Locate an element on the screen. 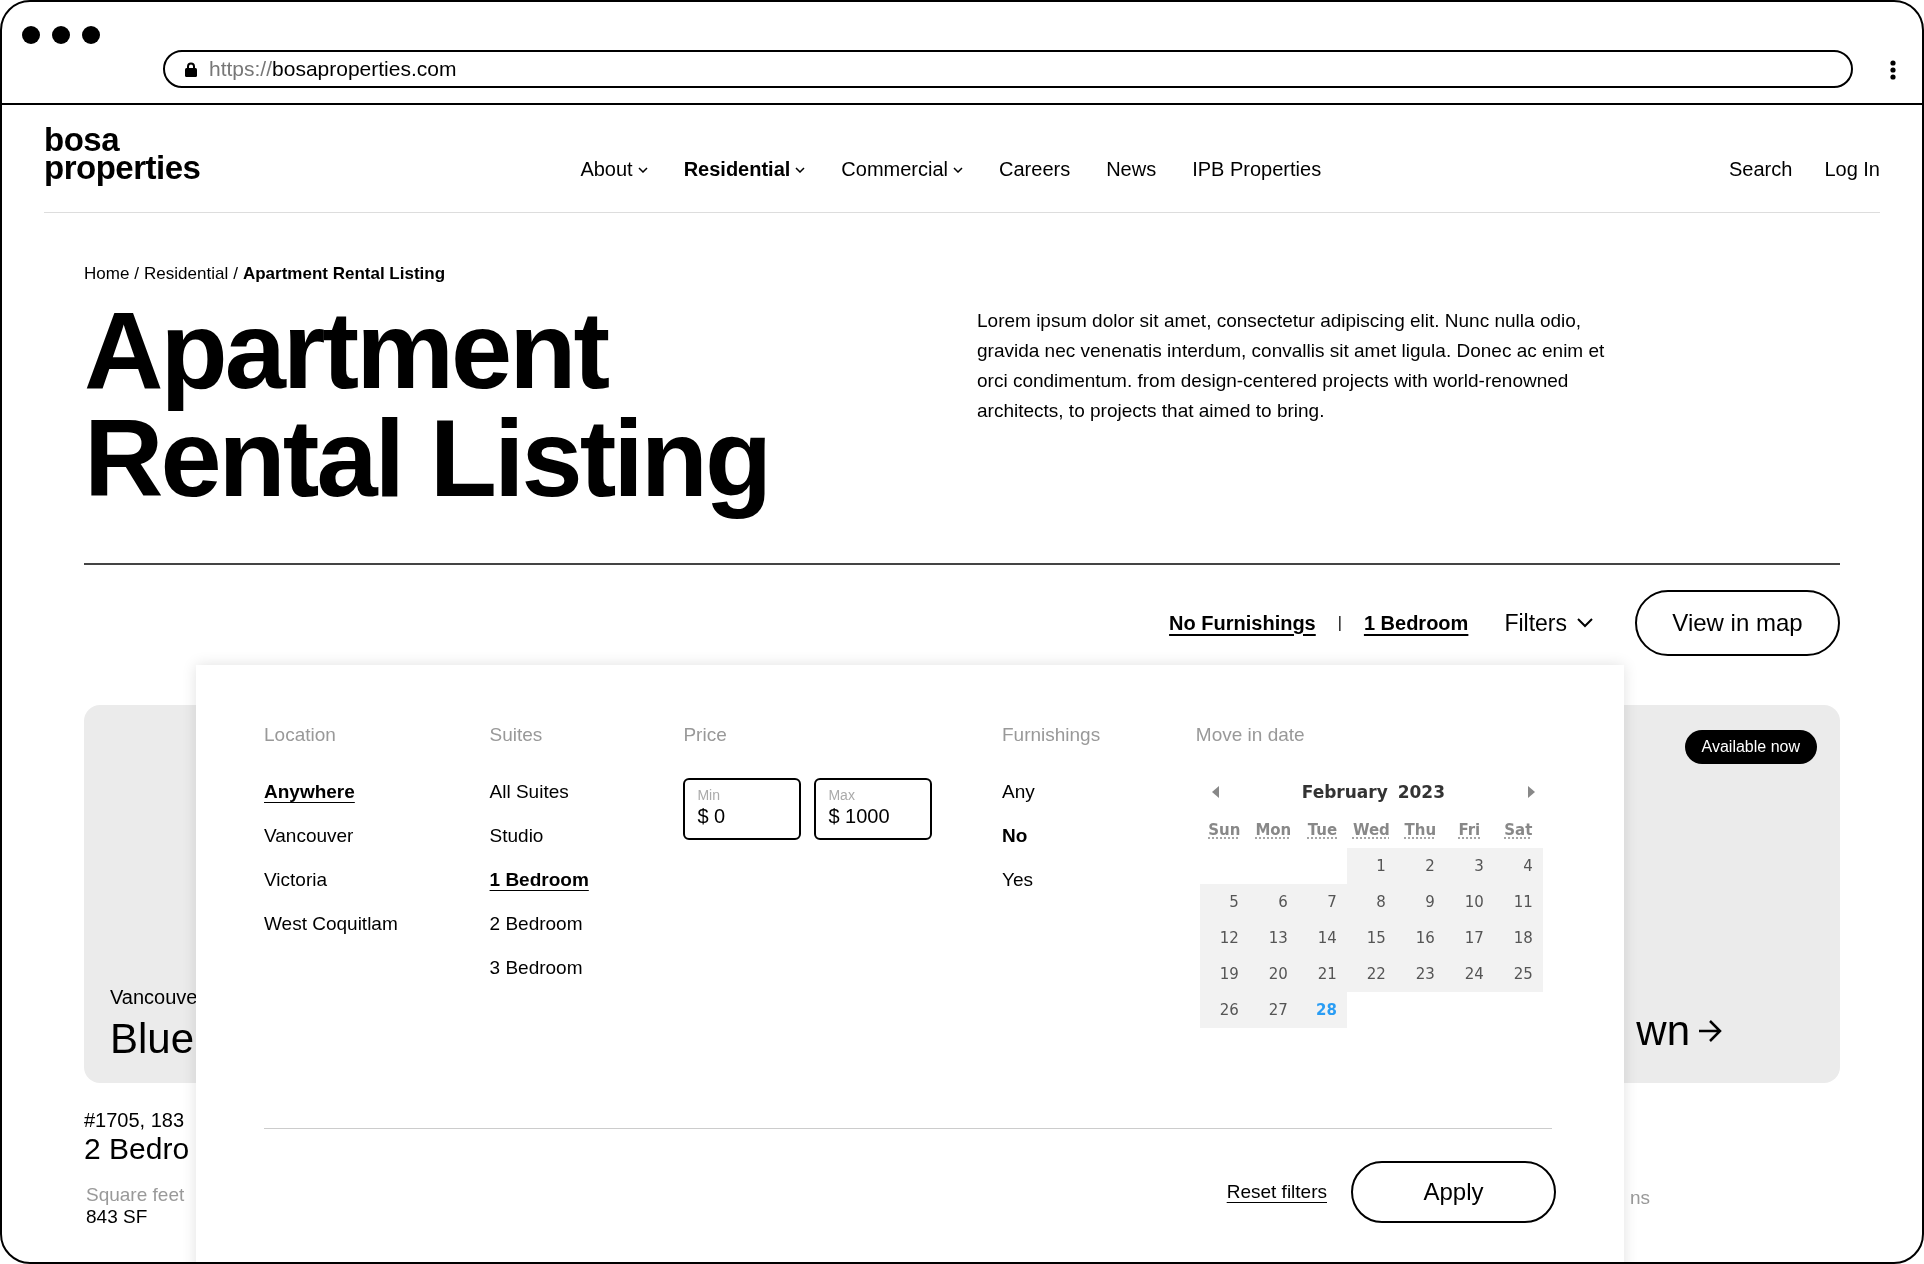  detail-label: ns is located at coordinates (1639, 1198).